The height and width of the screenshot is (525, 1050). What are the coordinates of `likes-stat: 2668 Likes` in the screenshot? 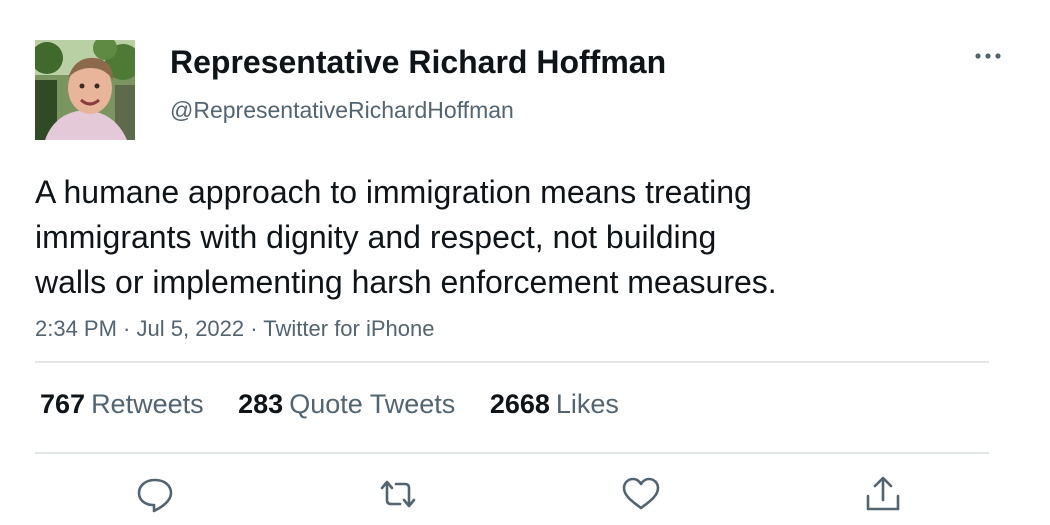 It's located at (554, 404).